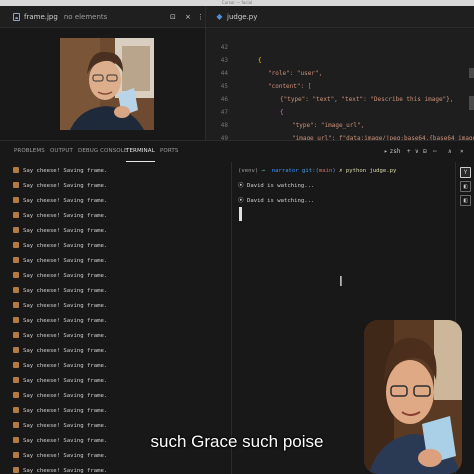 The width and height of the screenshot is (474, 474). I want to click on code-line: 47 "type": "image_url",, so click(340, 111).